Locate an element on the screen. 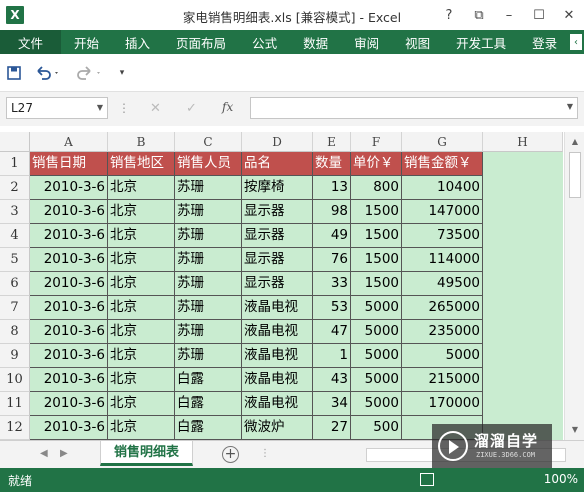  tab-split-handle-icon: ⋮ is located at coordinates (265, 453).